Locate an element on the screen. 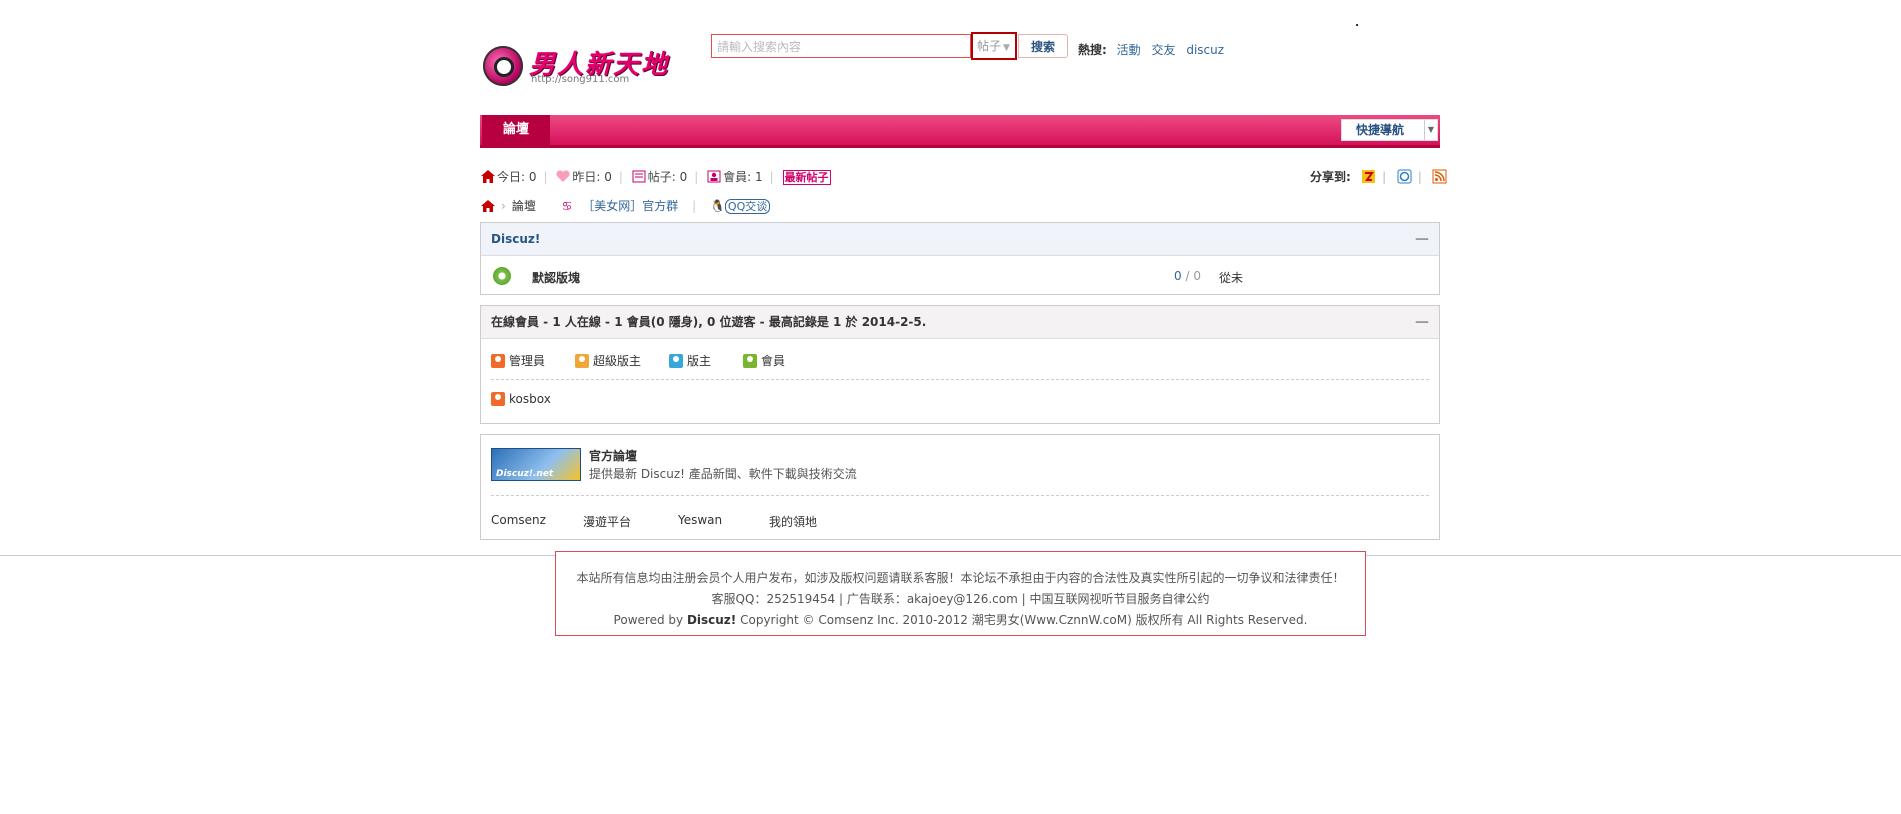 The width and height of the screenshot is (1901, 814). forum-category: Discuz! — 默認版塊 0 / 0 從未 is located at coordinates (960, 258).